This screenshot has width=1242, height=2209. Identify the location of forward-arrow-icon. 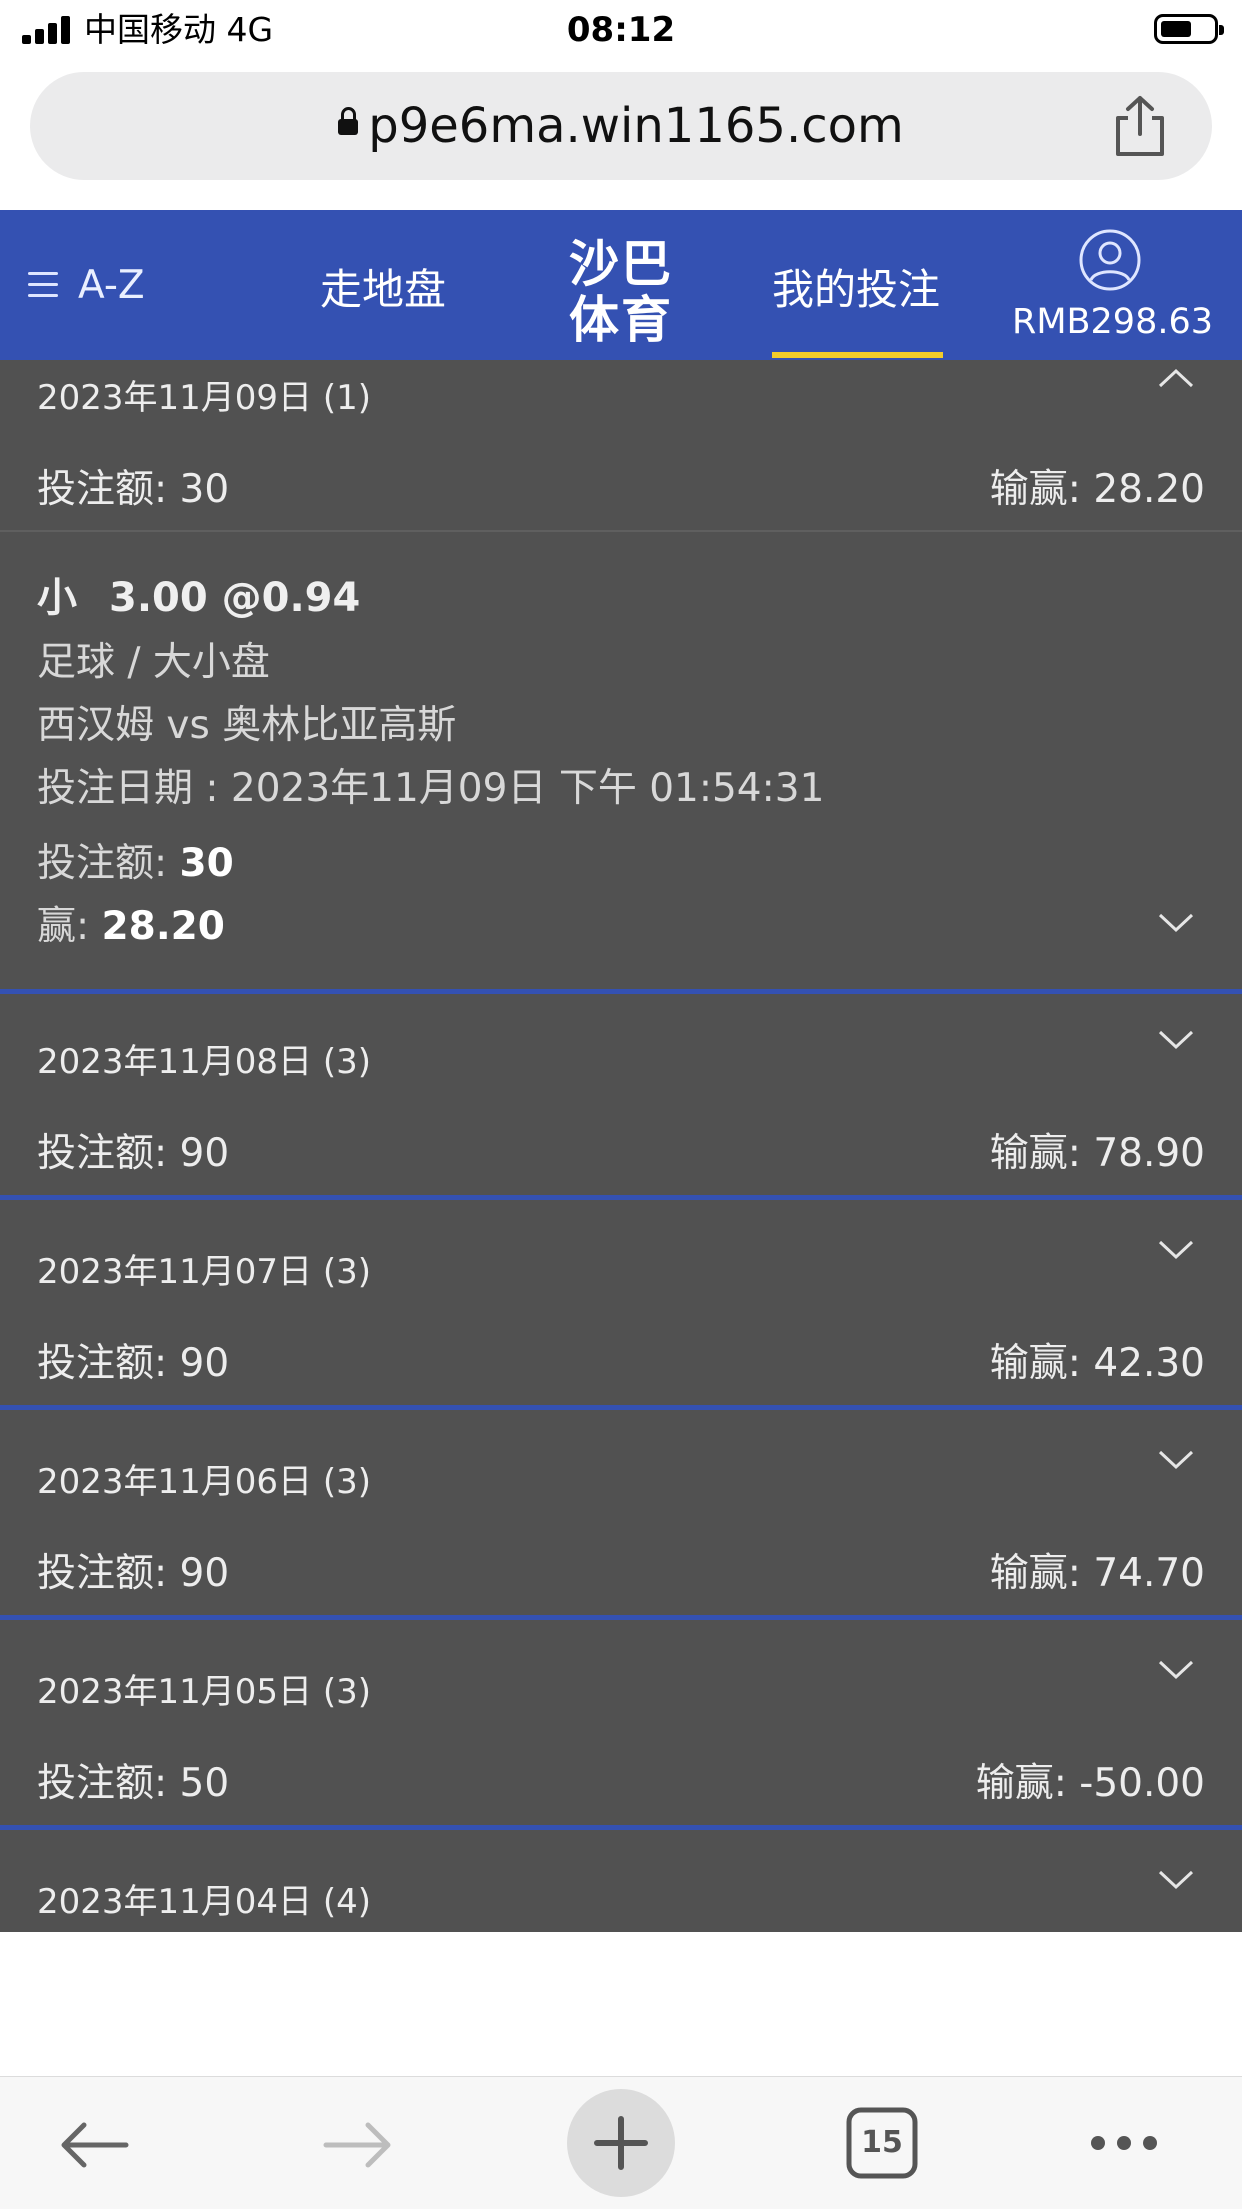
(358, 2145).